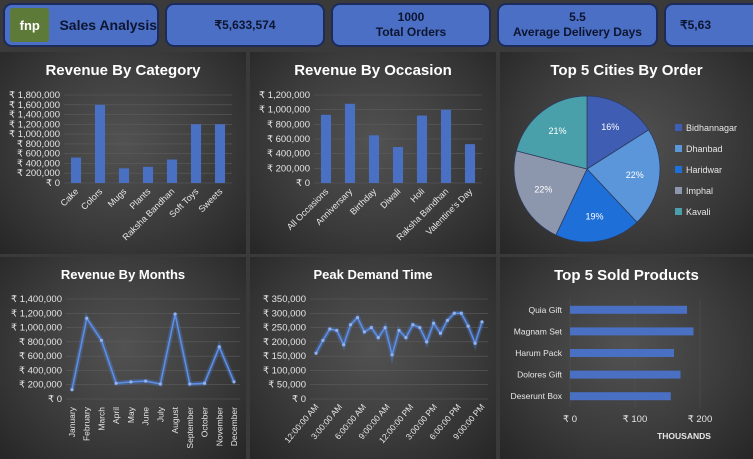 Image resolution: width=753 pixels, height=459 pixels. What do you see at coordinates (626, 70) in the screenshot?
I see `chart-title-cities: Top 5 Cities By Order` at bounding box center [626, 70].